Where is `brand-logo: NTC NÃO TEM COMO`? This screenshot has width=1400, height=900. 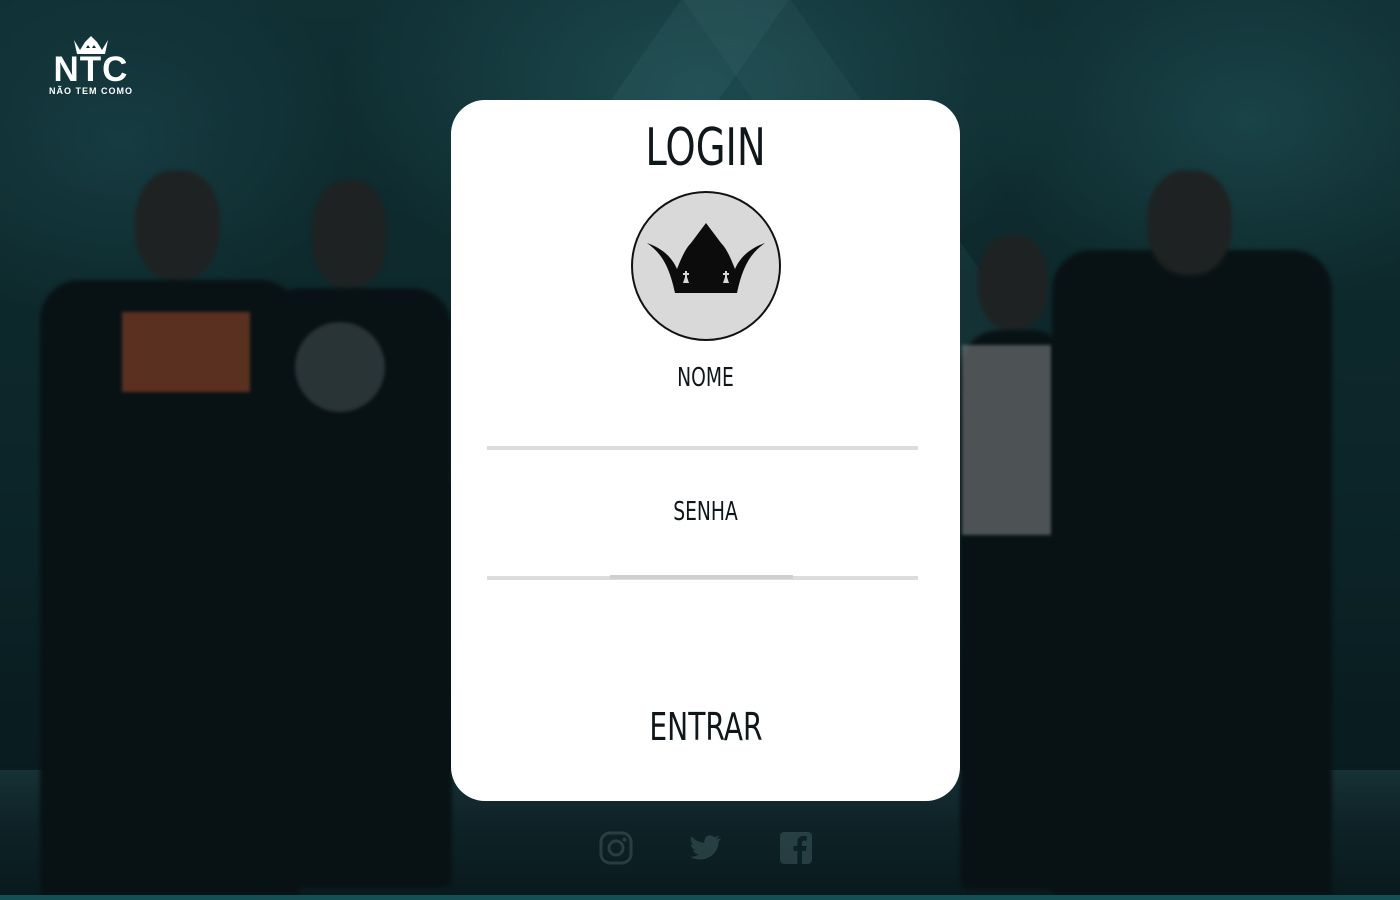
brand-logo: NTC NÃO TEM COMO is located at coordinates (91, 69).